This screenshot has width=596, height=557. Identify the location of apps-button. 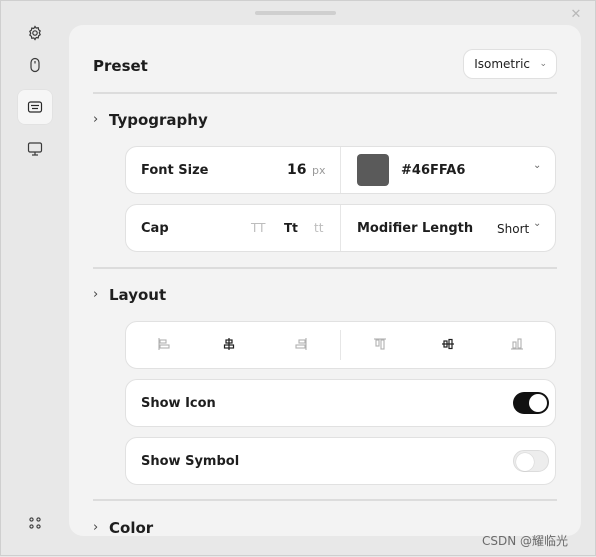
(35, 523).